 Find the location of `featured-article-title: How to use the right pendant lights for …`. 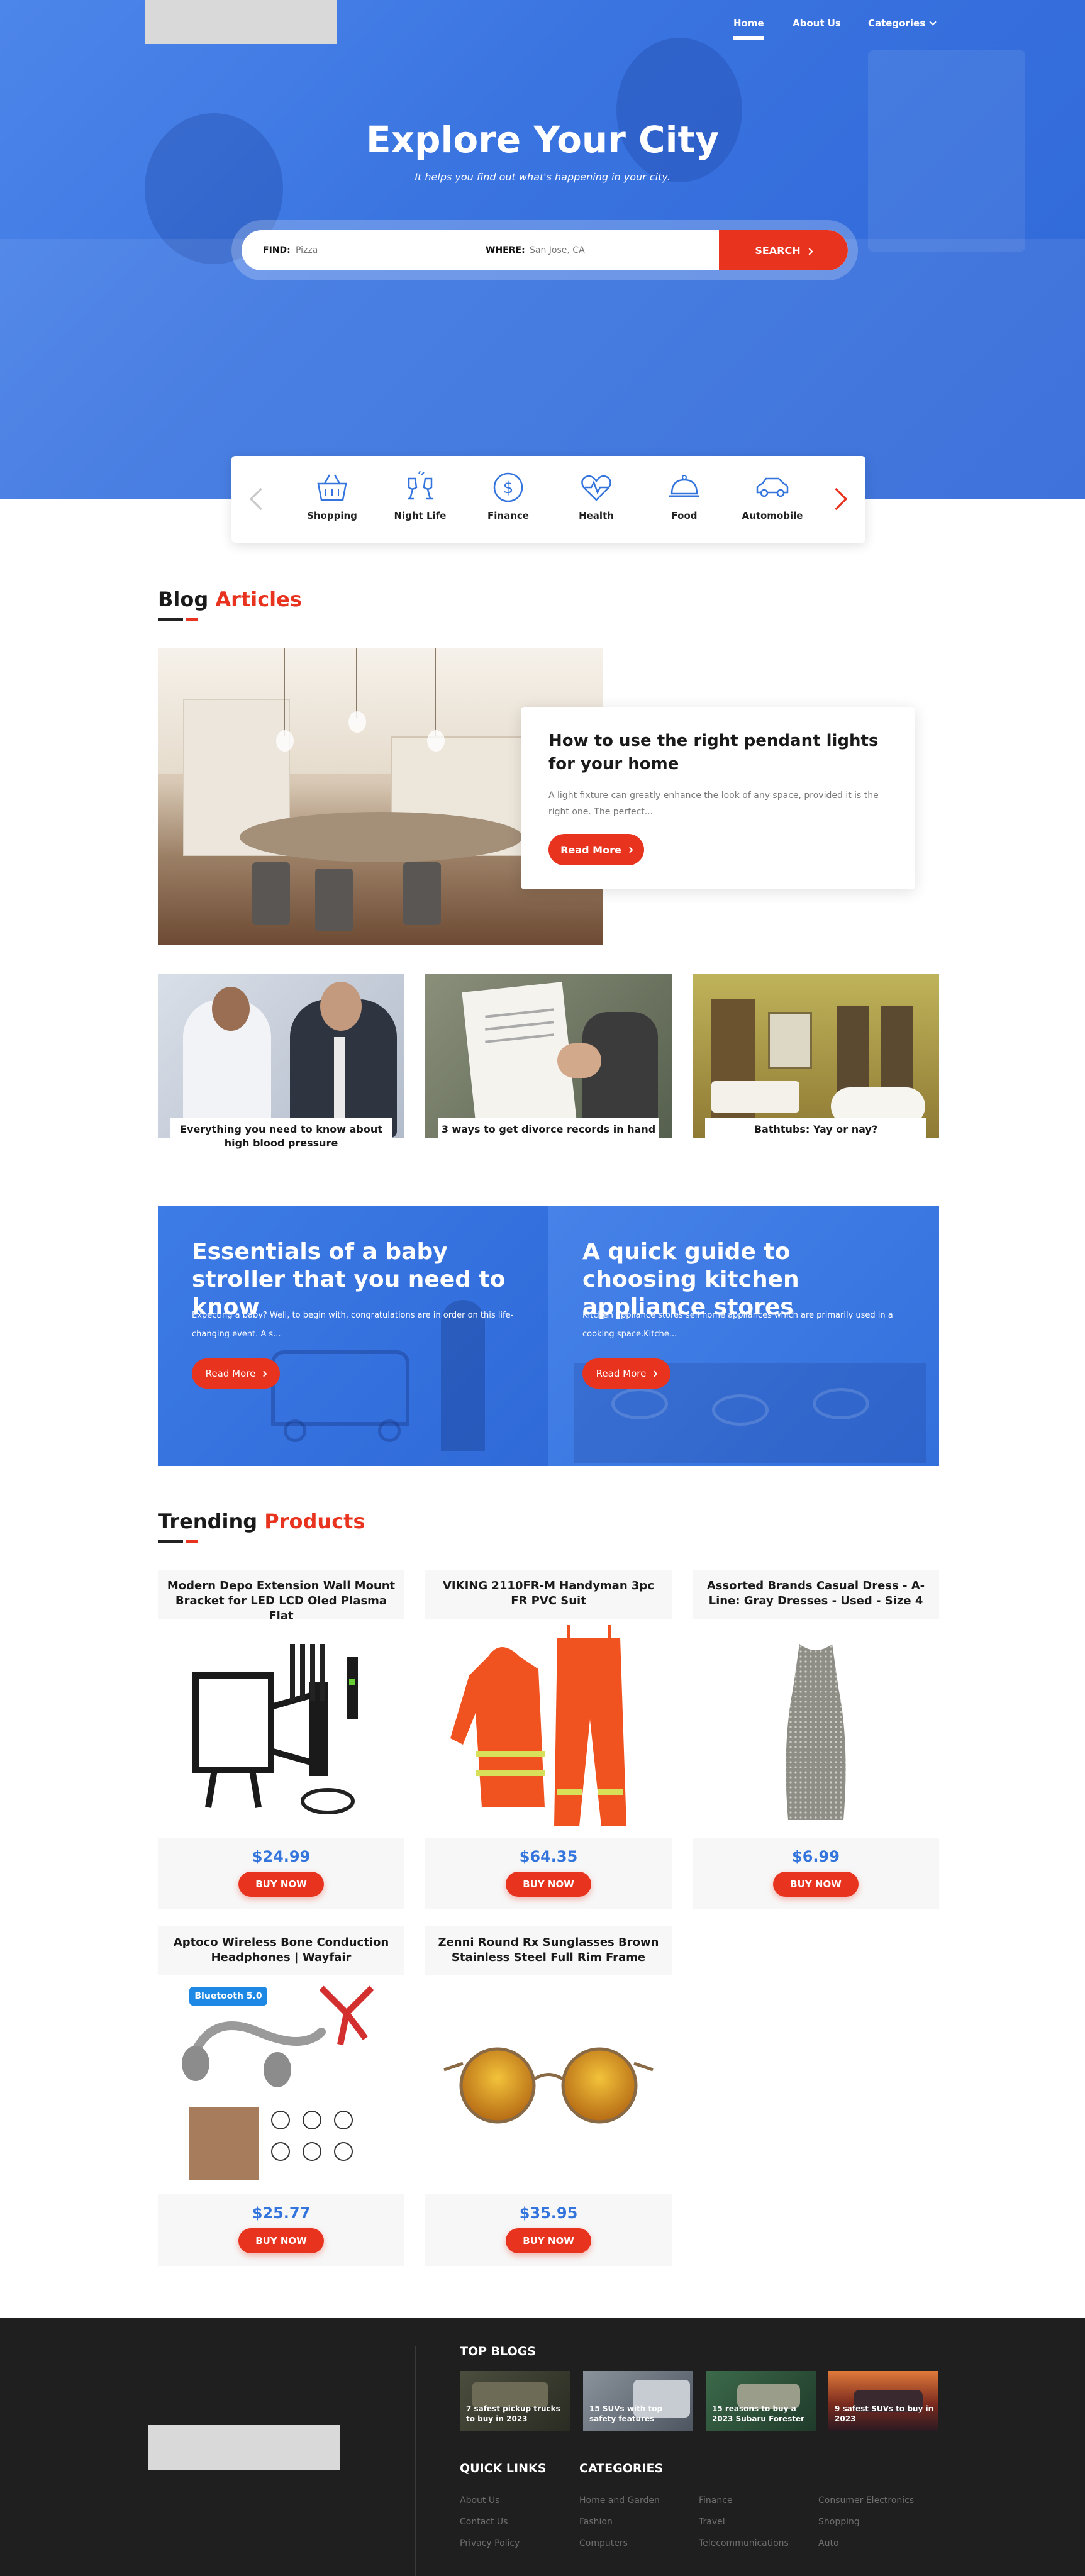

featured-article-title: How to use the right pendant lights for … is located at coordinates (717, 753).